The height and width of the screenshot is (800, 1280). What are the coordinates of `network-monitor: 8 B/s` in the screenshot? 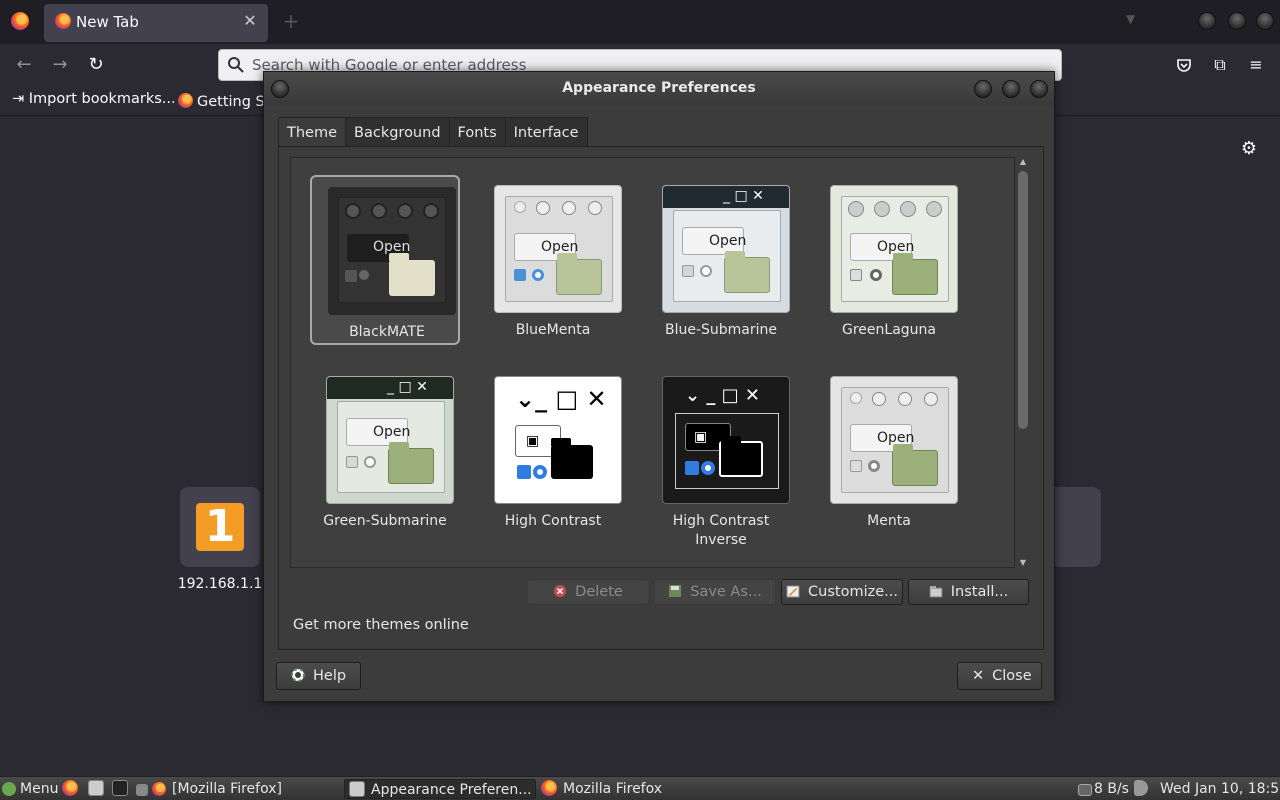 It's located at (1103, 789).